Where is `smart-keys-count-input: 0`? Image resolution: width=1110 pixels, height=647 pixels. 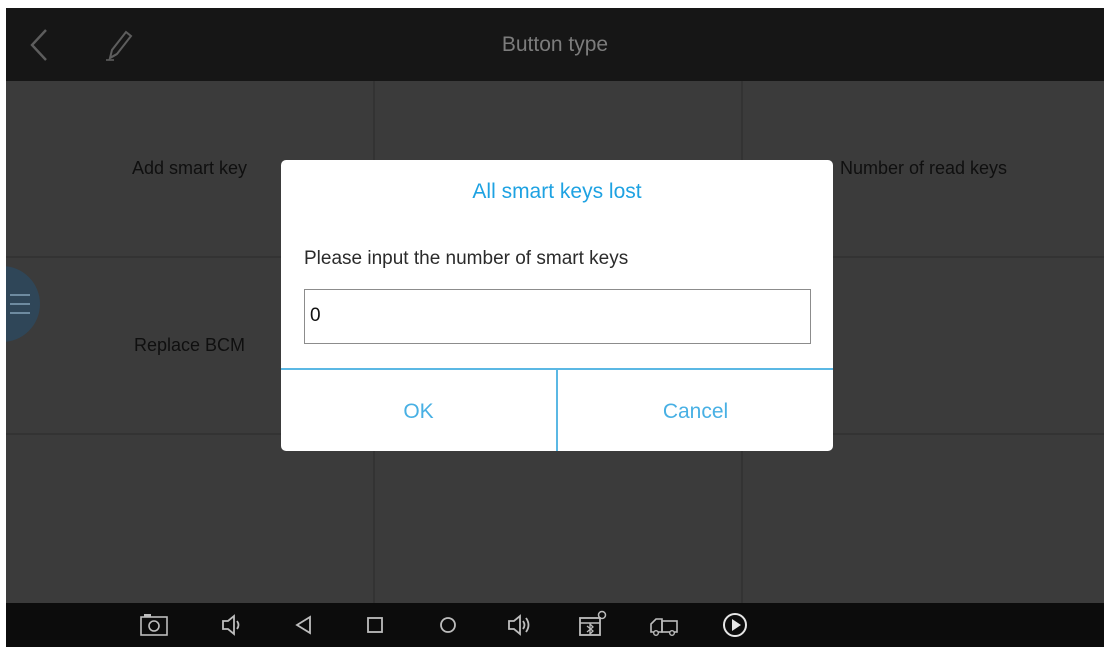
smart-keys-count-input: 0 is located at coordinates (557, 316).